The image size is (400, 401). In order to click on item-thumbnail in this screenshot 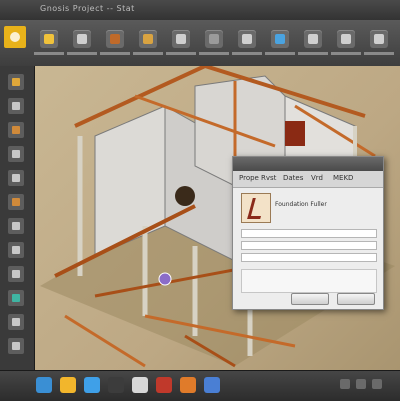, I will do `click(256, 208)`.